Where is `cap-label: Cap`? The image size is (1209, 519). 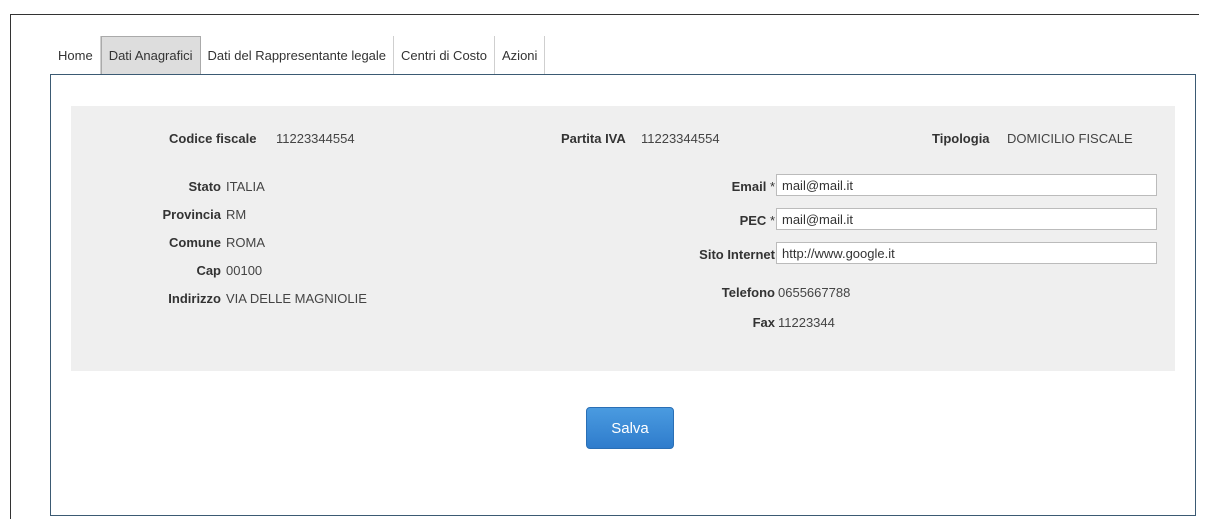 cap-label: Cap is located at coordinates (208, 270).